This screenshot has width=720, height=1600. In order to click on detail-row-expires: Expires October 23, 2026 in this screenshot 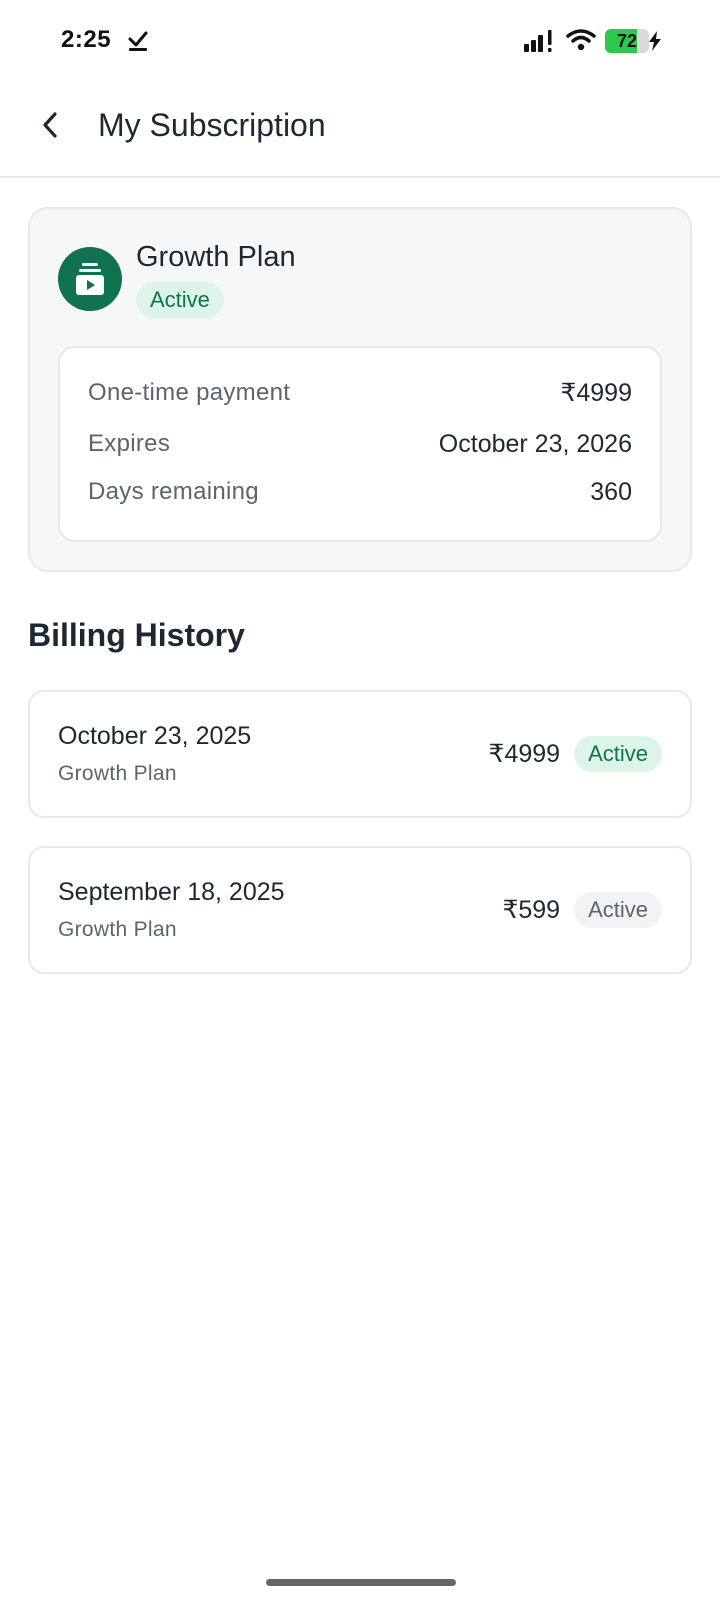, I will do `click(360, 444)`.